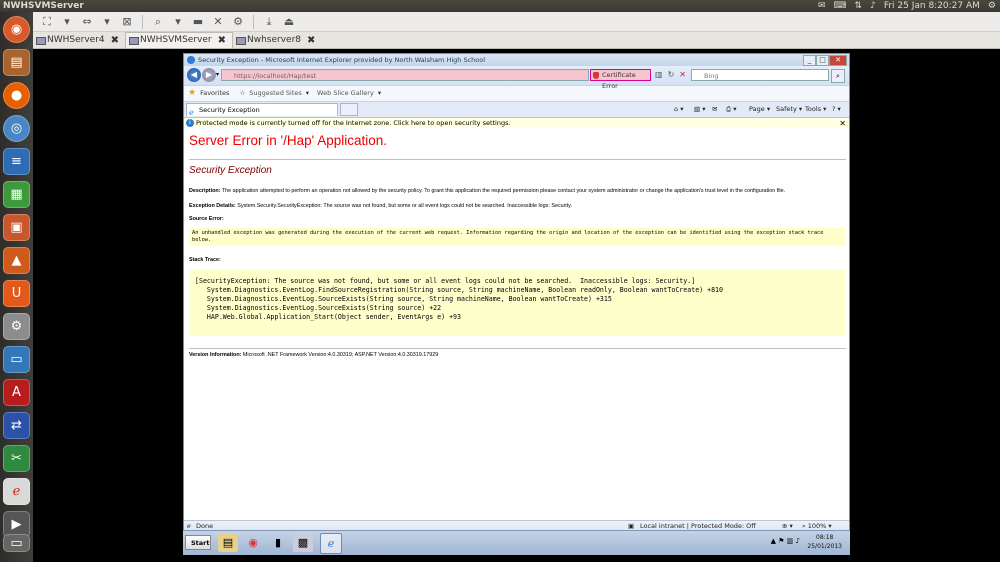  What do you see at coordinates (275, 93) in the screenshot?
I see `suggested-sites-link: Suggested Sites` at bounding box center [275, 93].